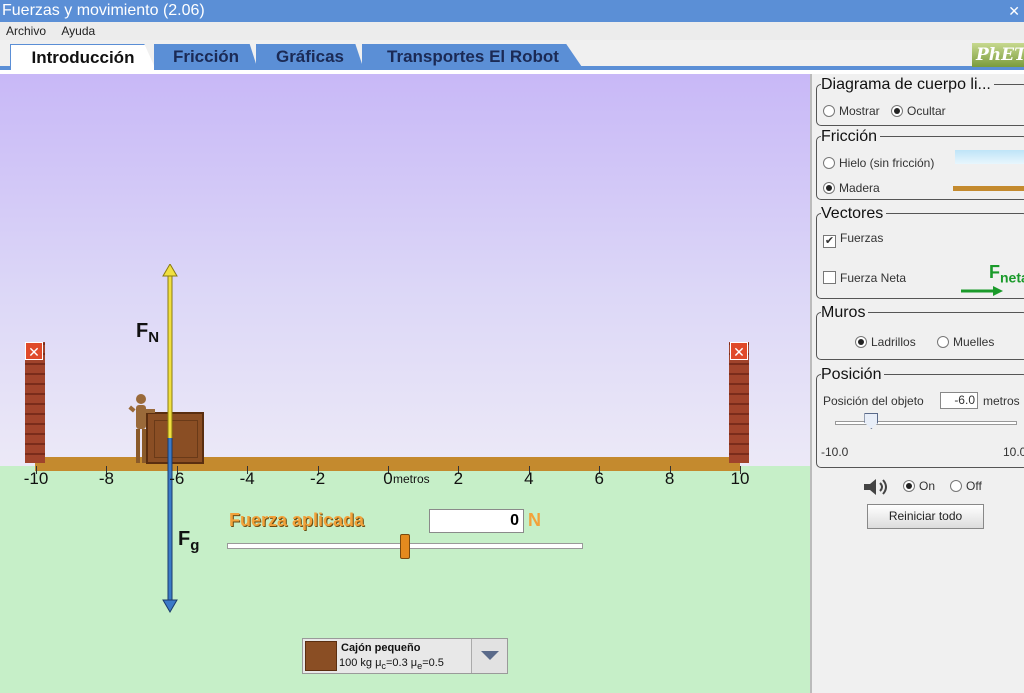  Describe the element at coordinates (829, 163) in the screenshot. I see `radio-hielo` at that location.